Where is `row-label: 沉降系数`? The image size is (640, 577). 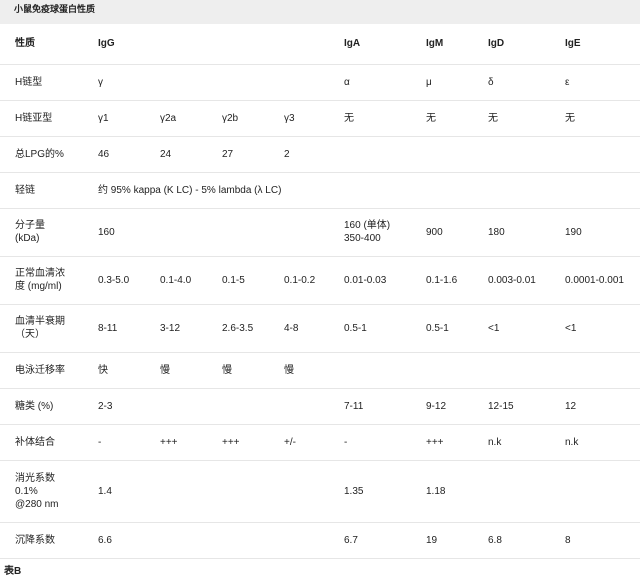 row-label: 沉降系数 is located at coordinates (49, 540).